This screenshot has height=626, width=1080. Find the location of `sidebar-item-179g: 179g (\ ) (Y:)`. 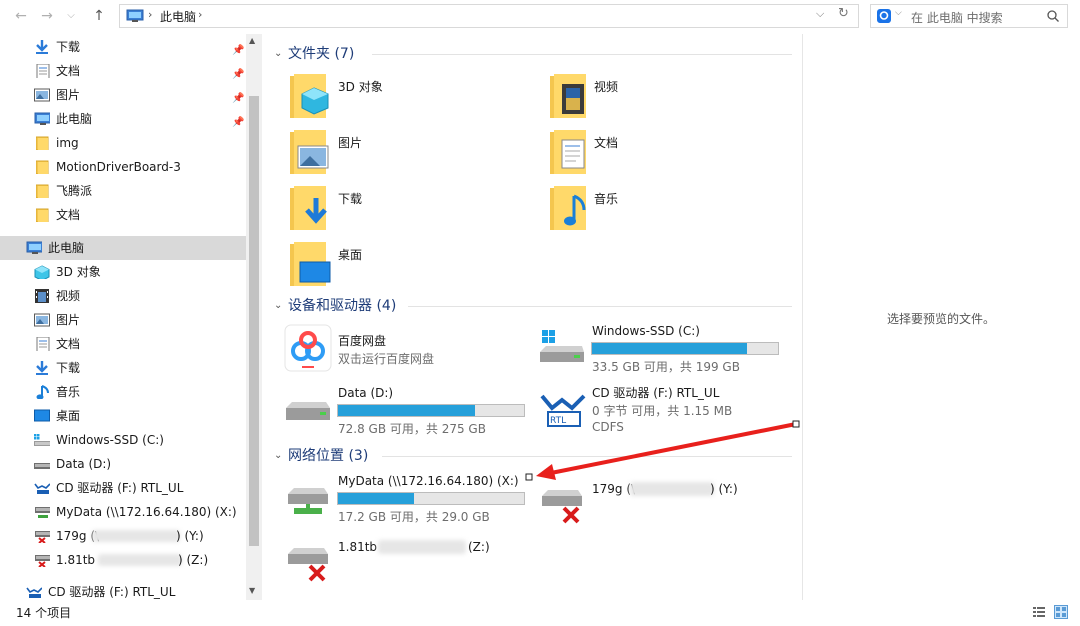

sidebar-item-179g: 179g (\ ) (Y:) is located at coordinates (123, 536).